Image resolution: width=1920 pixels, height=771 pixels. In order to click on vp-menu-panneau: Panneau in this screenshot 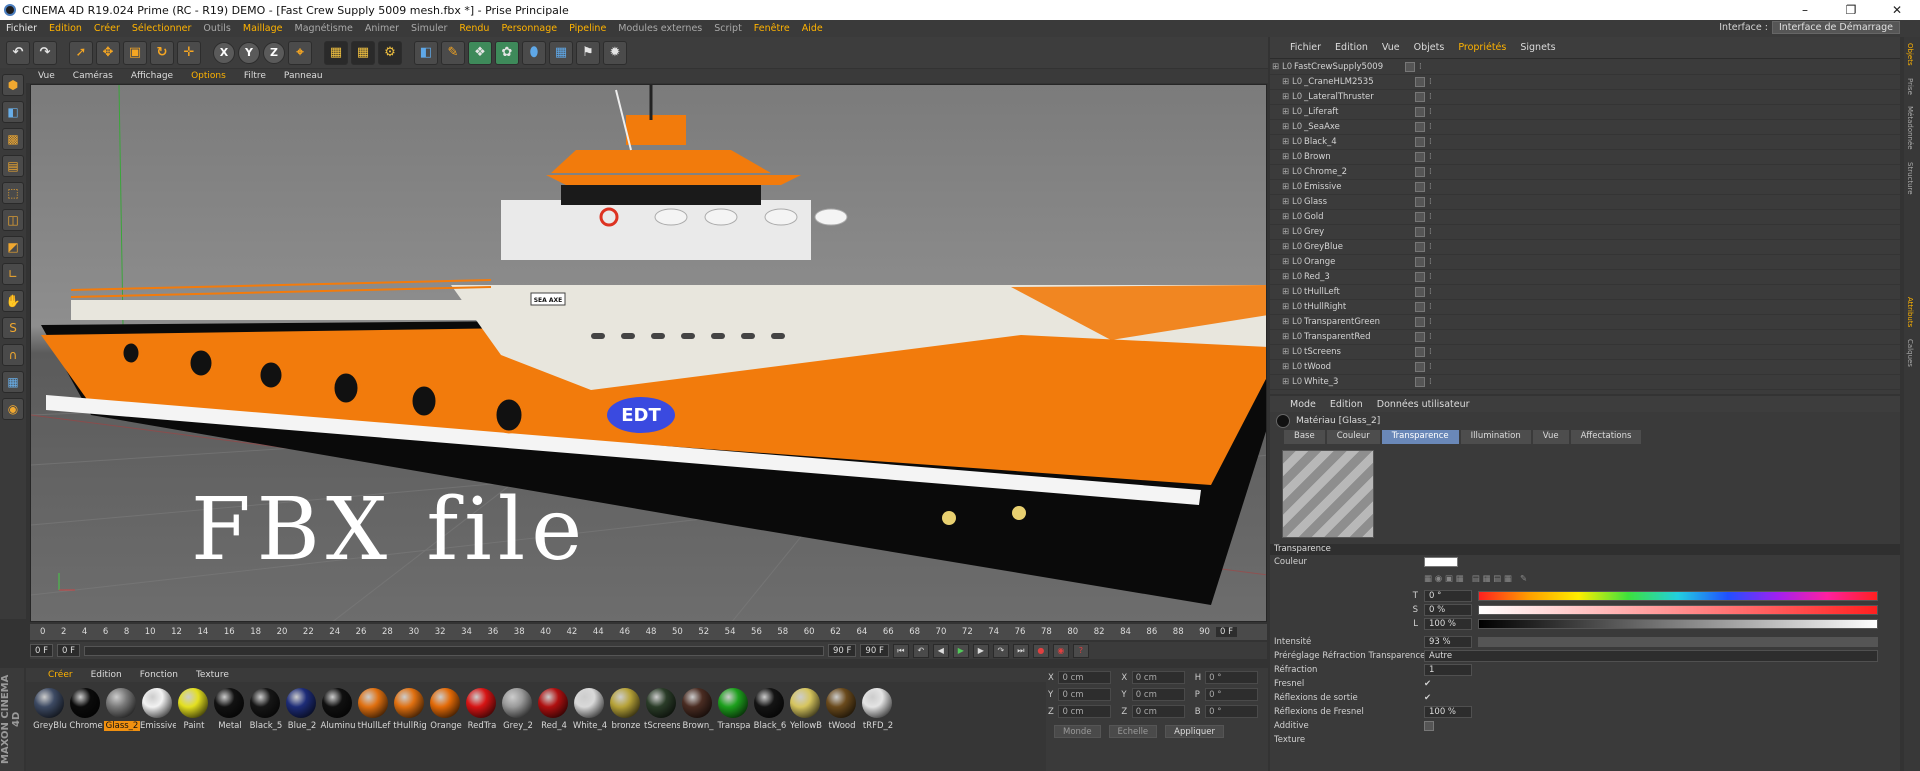, I will do `click(303, 76)`.